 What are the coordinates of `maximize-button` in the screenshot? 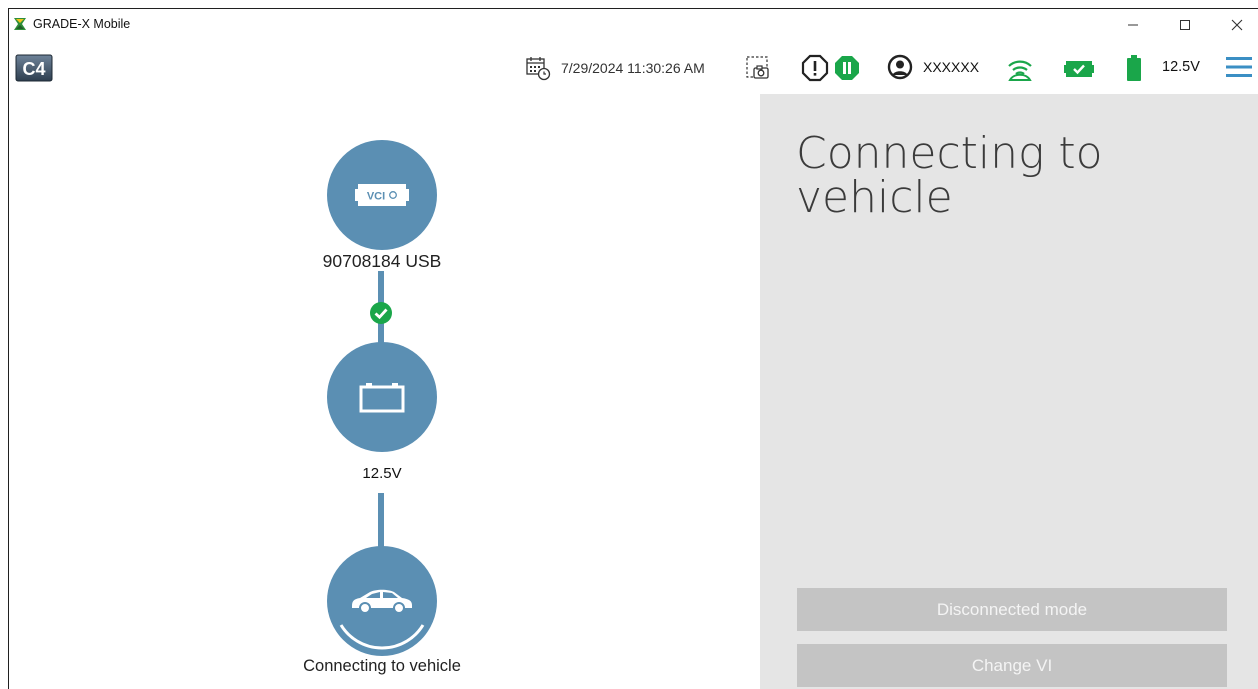 It's located at (1185, 25).